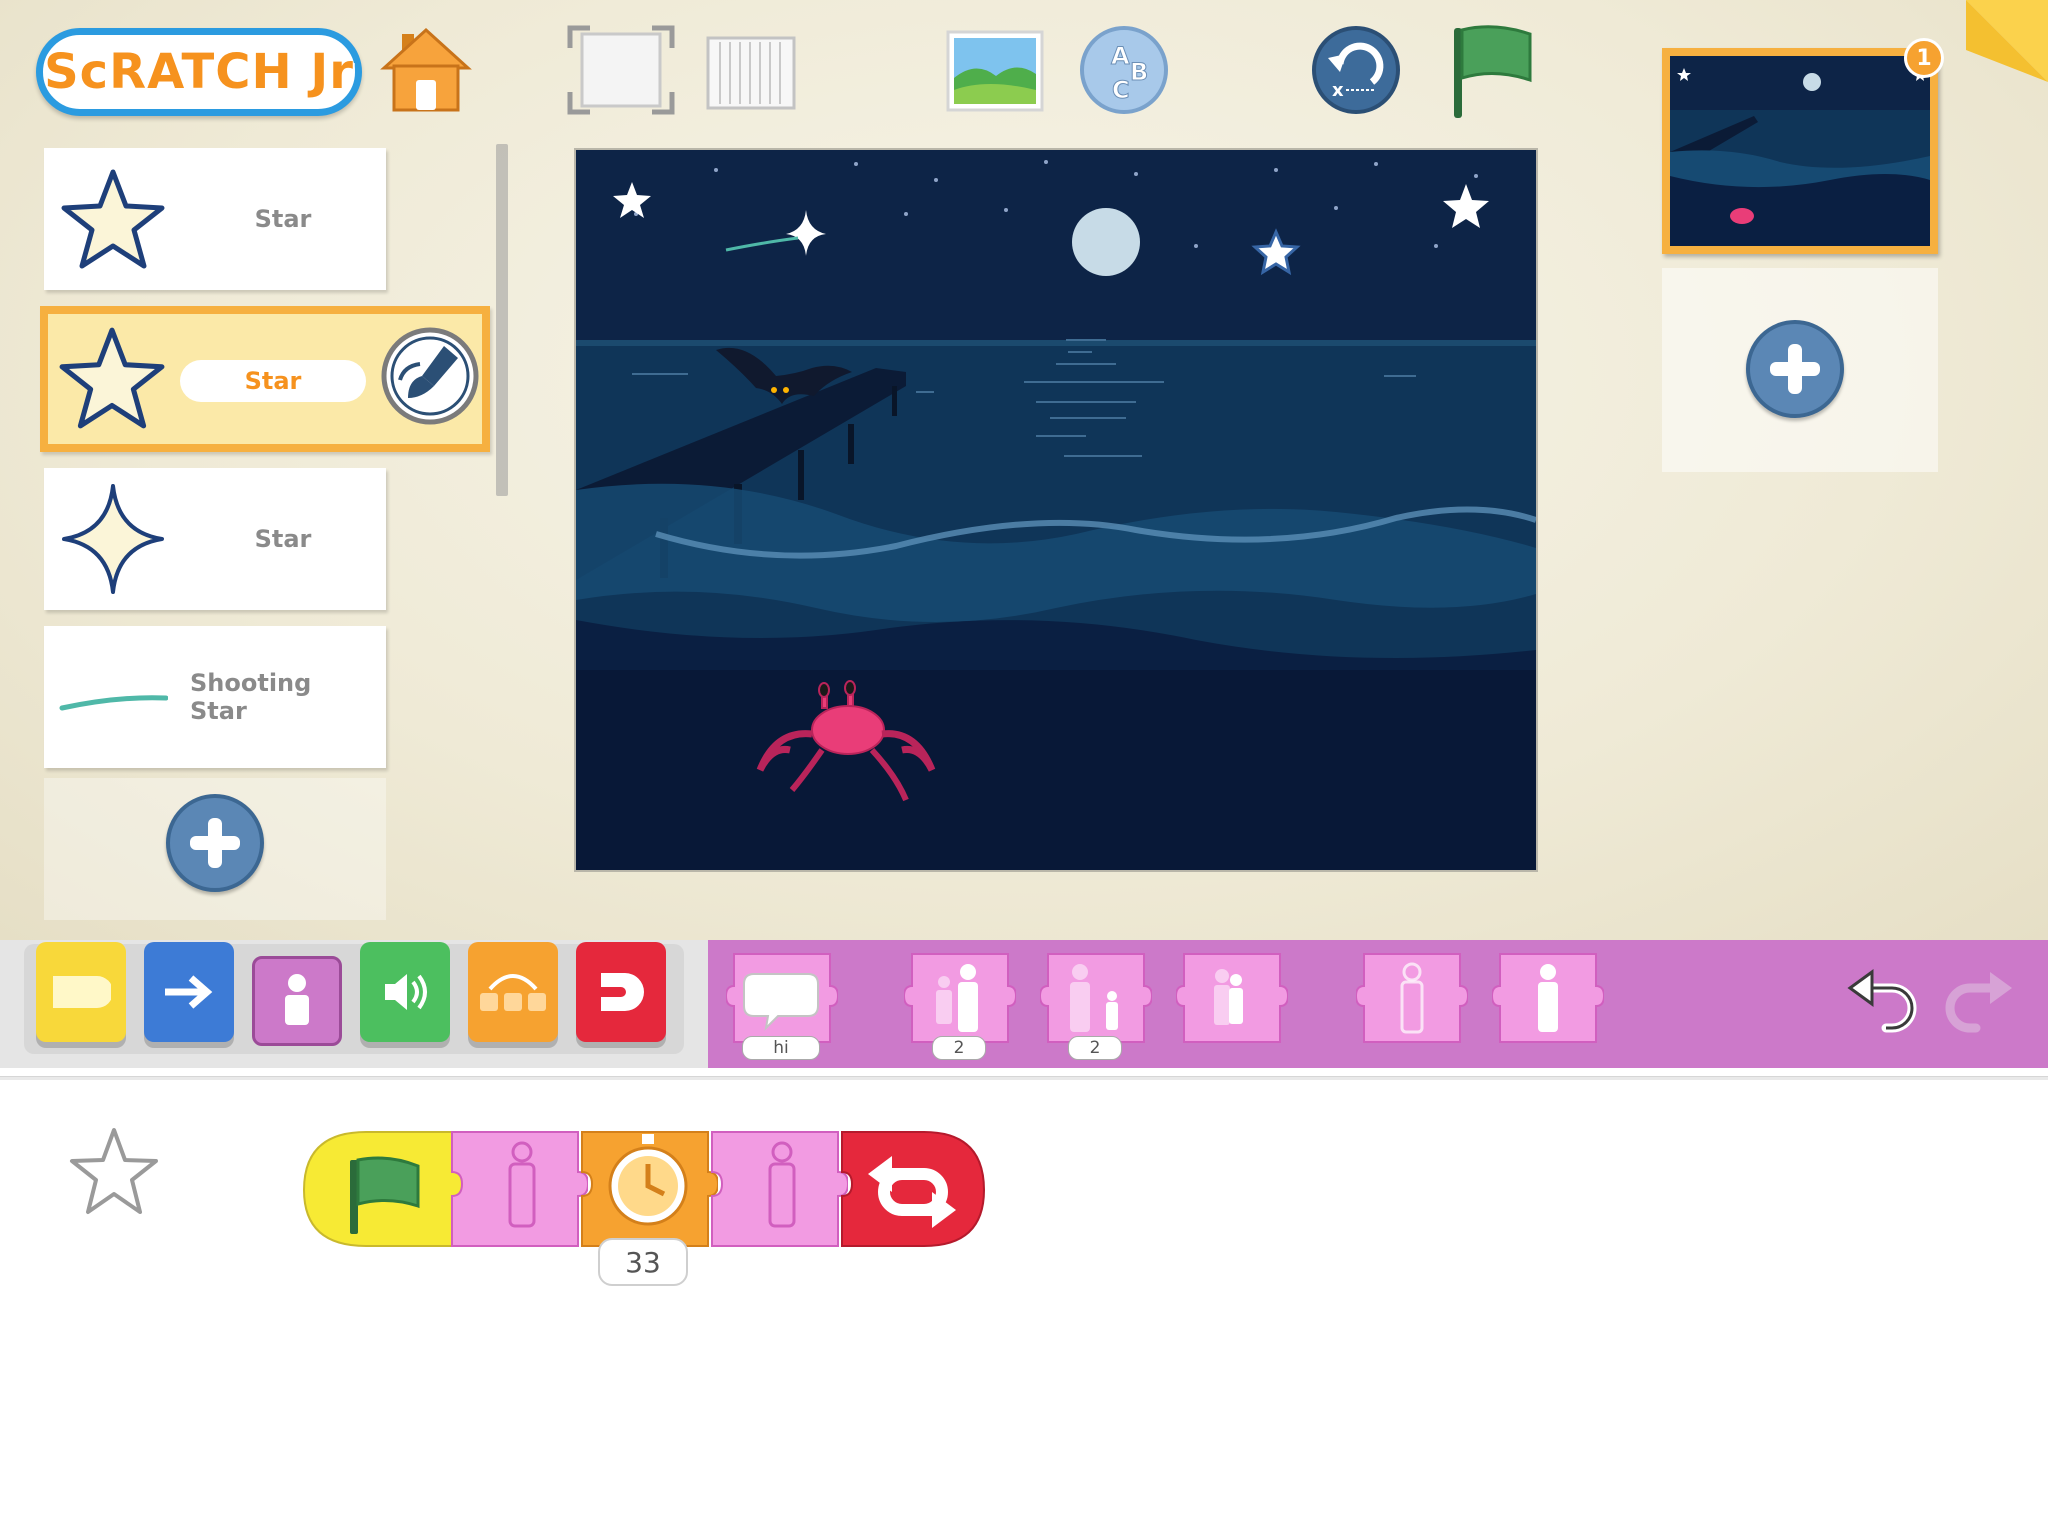 This screenshot has height=1536, width=2048. I want to click on selected-sprite-star-icon, so click(114, 1171).